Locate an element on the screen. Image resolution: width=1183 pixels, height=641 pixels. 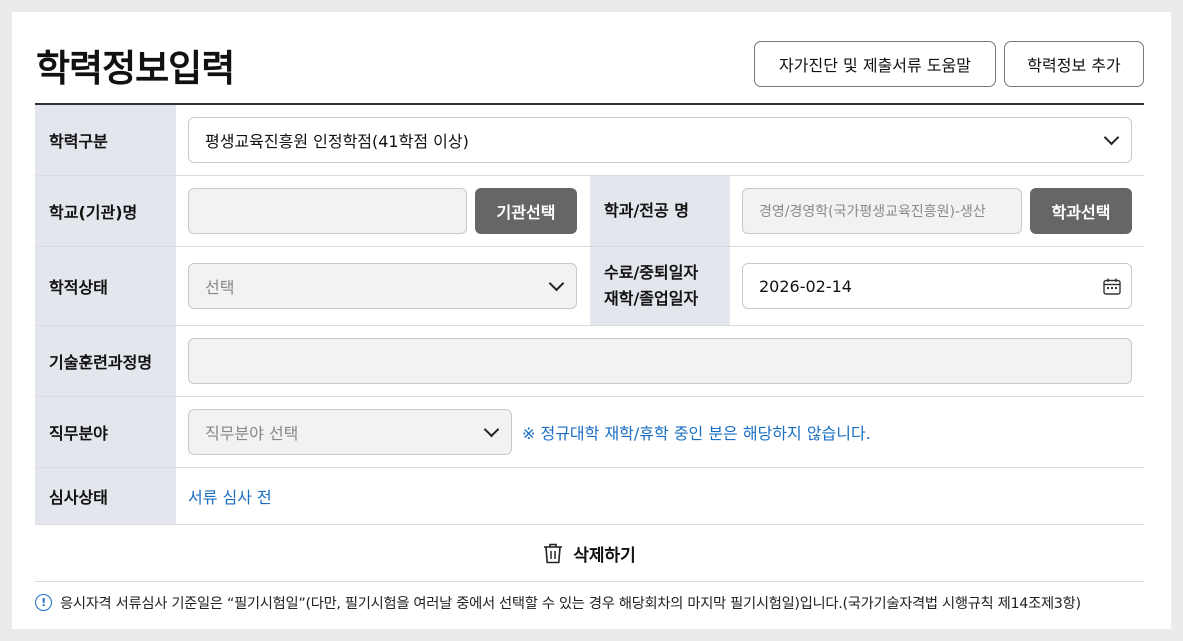
status-placeholder: 선택 is located at coordinates (220, 287).